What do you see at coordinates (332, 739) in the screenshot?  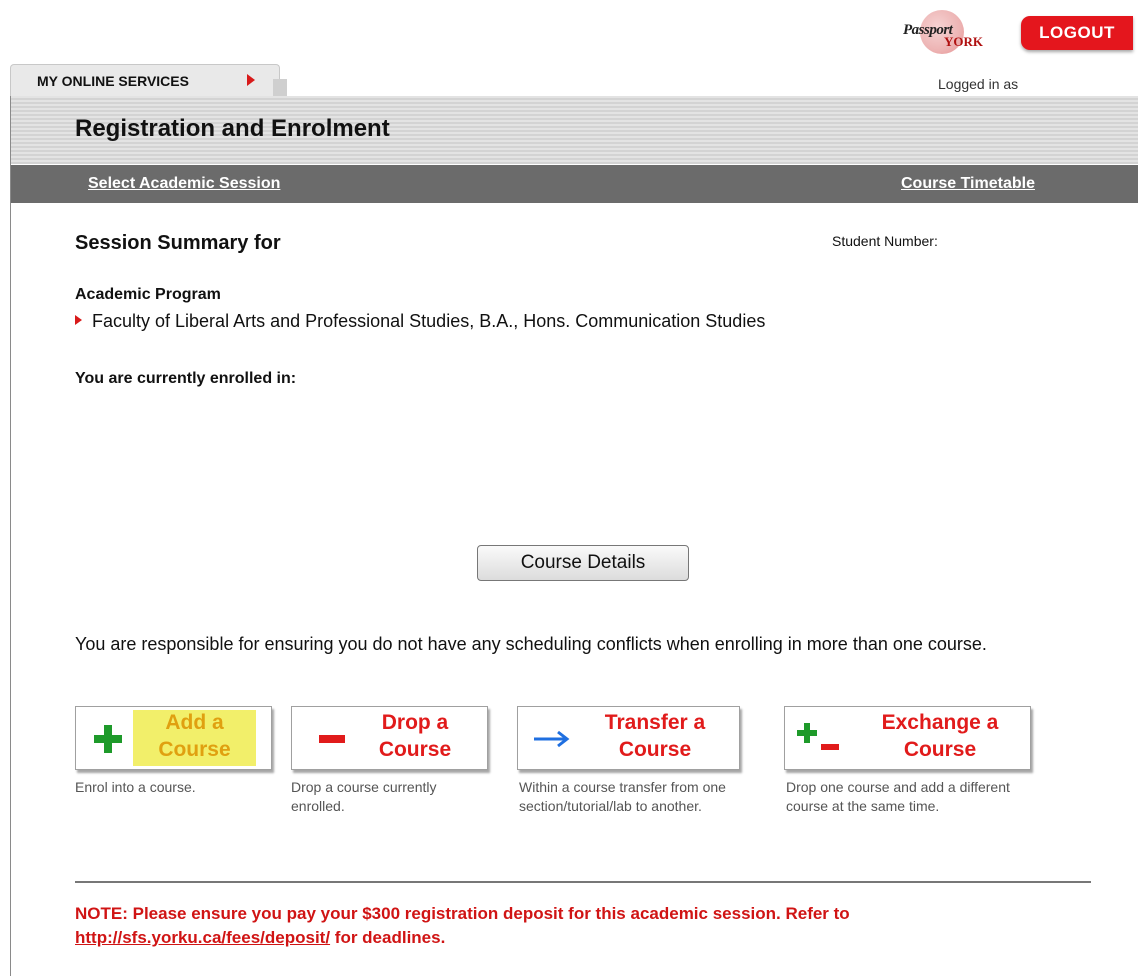 I see `minus-icon` at bounding box center [332, 739].